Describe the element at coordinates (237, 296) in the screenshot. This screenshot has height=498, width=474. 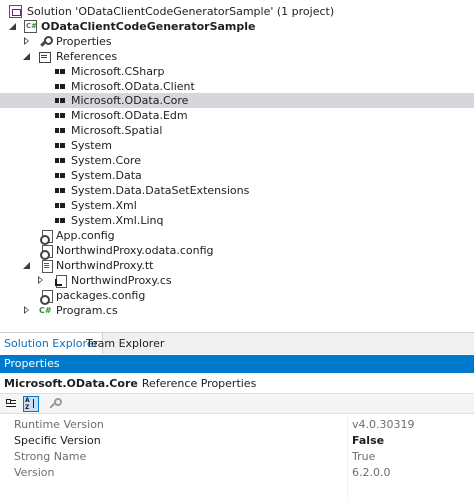
I see `tree-row-file: packages.config` at that location.